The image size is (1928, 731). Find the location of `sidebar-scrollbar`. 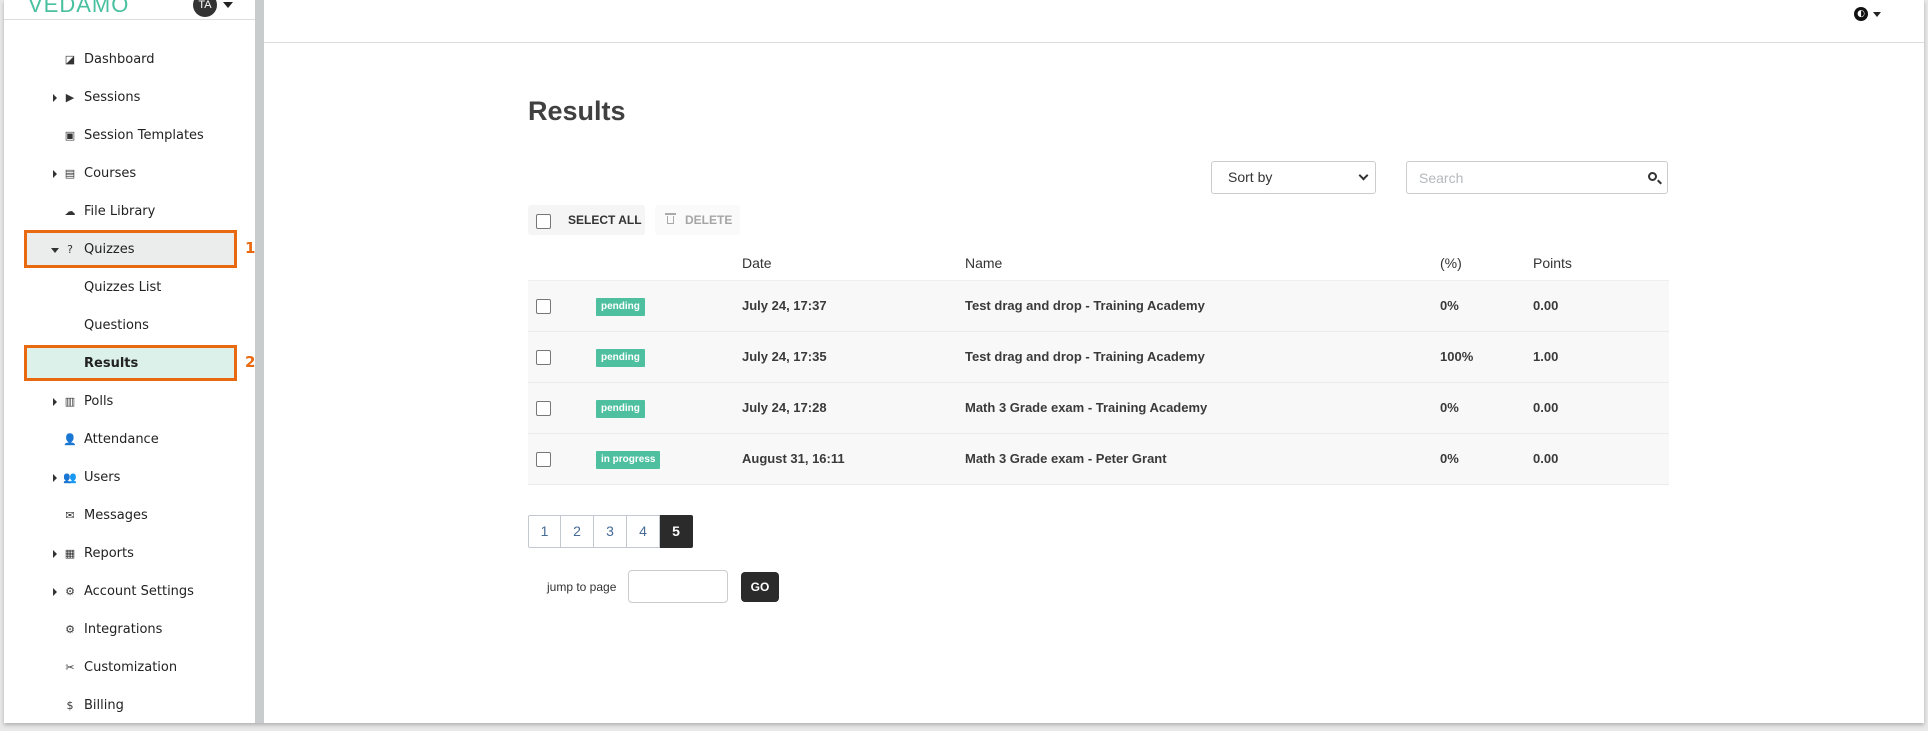

sidebar-scrollbar is located at coordinates (259, 361).